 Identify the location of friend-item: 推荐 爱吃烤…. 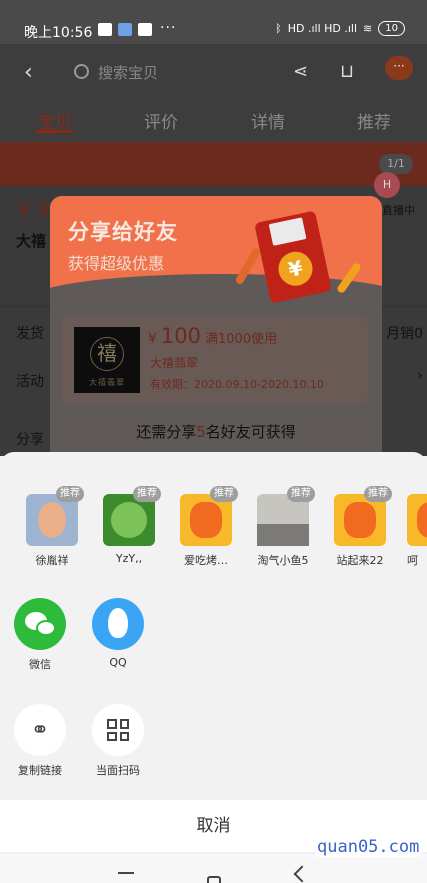
(207, 527).